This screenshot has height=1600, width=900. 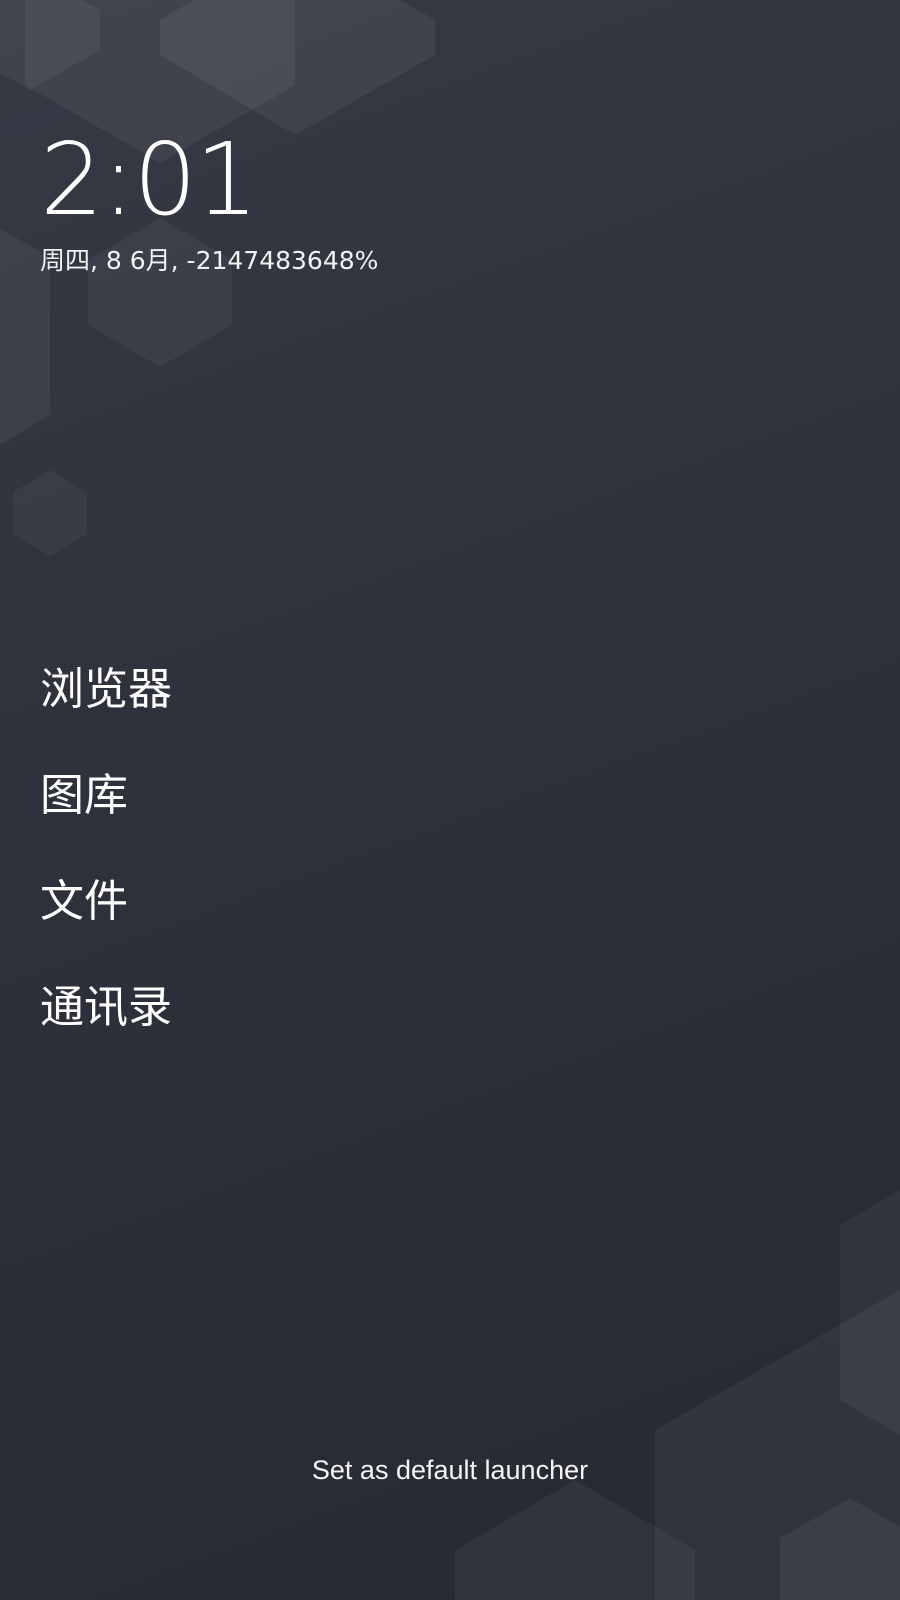 What do you see at coordinates (240, 690) in the screenshot?
I see `app-browser: 浏览器` at bounding box center [240, 690].